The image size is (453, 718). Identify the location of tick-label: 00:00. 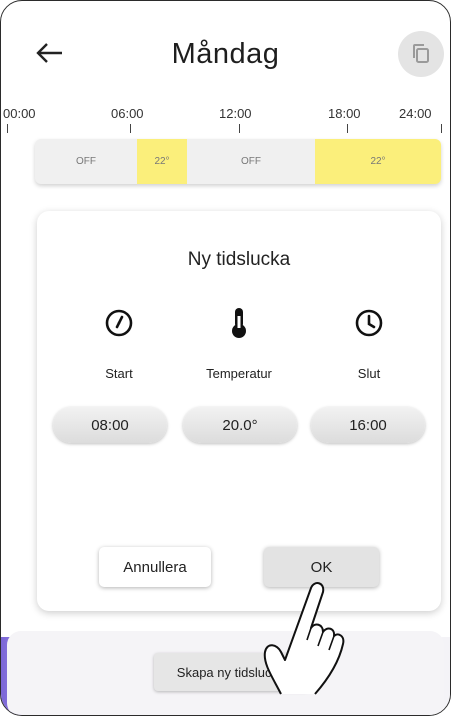
(19, 113).